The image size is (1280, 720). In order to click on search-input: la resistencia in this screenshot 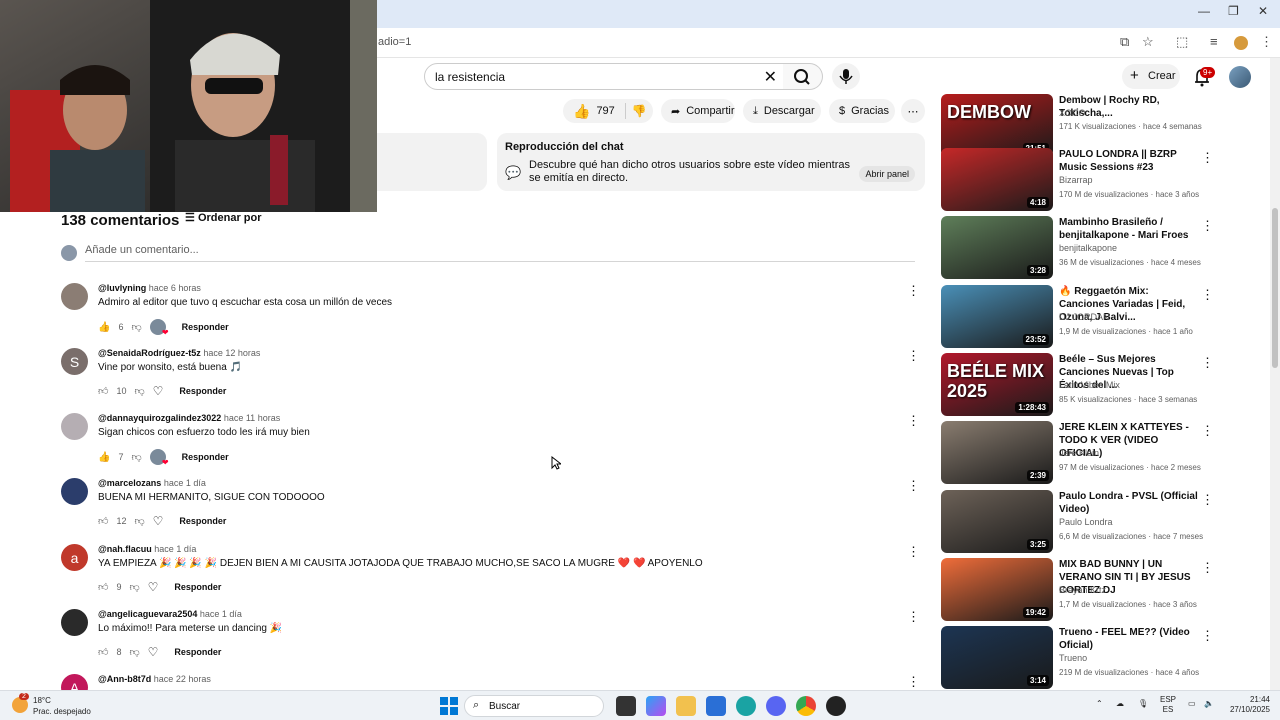, I will do `click(470, 77)`.